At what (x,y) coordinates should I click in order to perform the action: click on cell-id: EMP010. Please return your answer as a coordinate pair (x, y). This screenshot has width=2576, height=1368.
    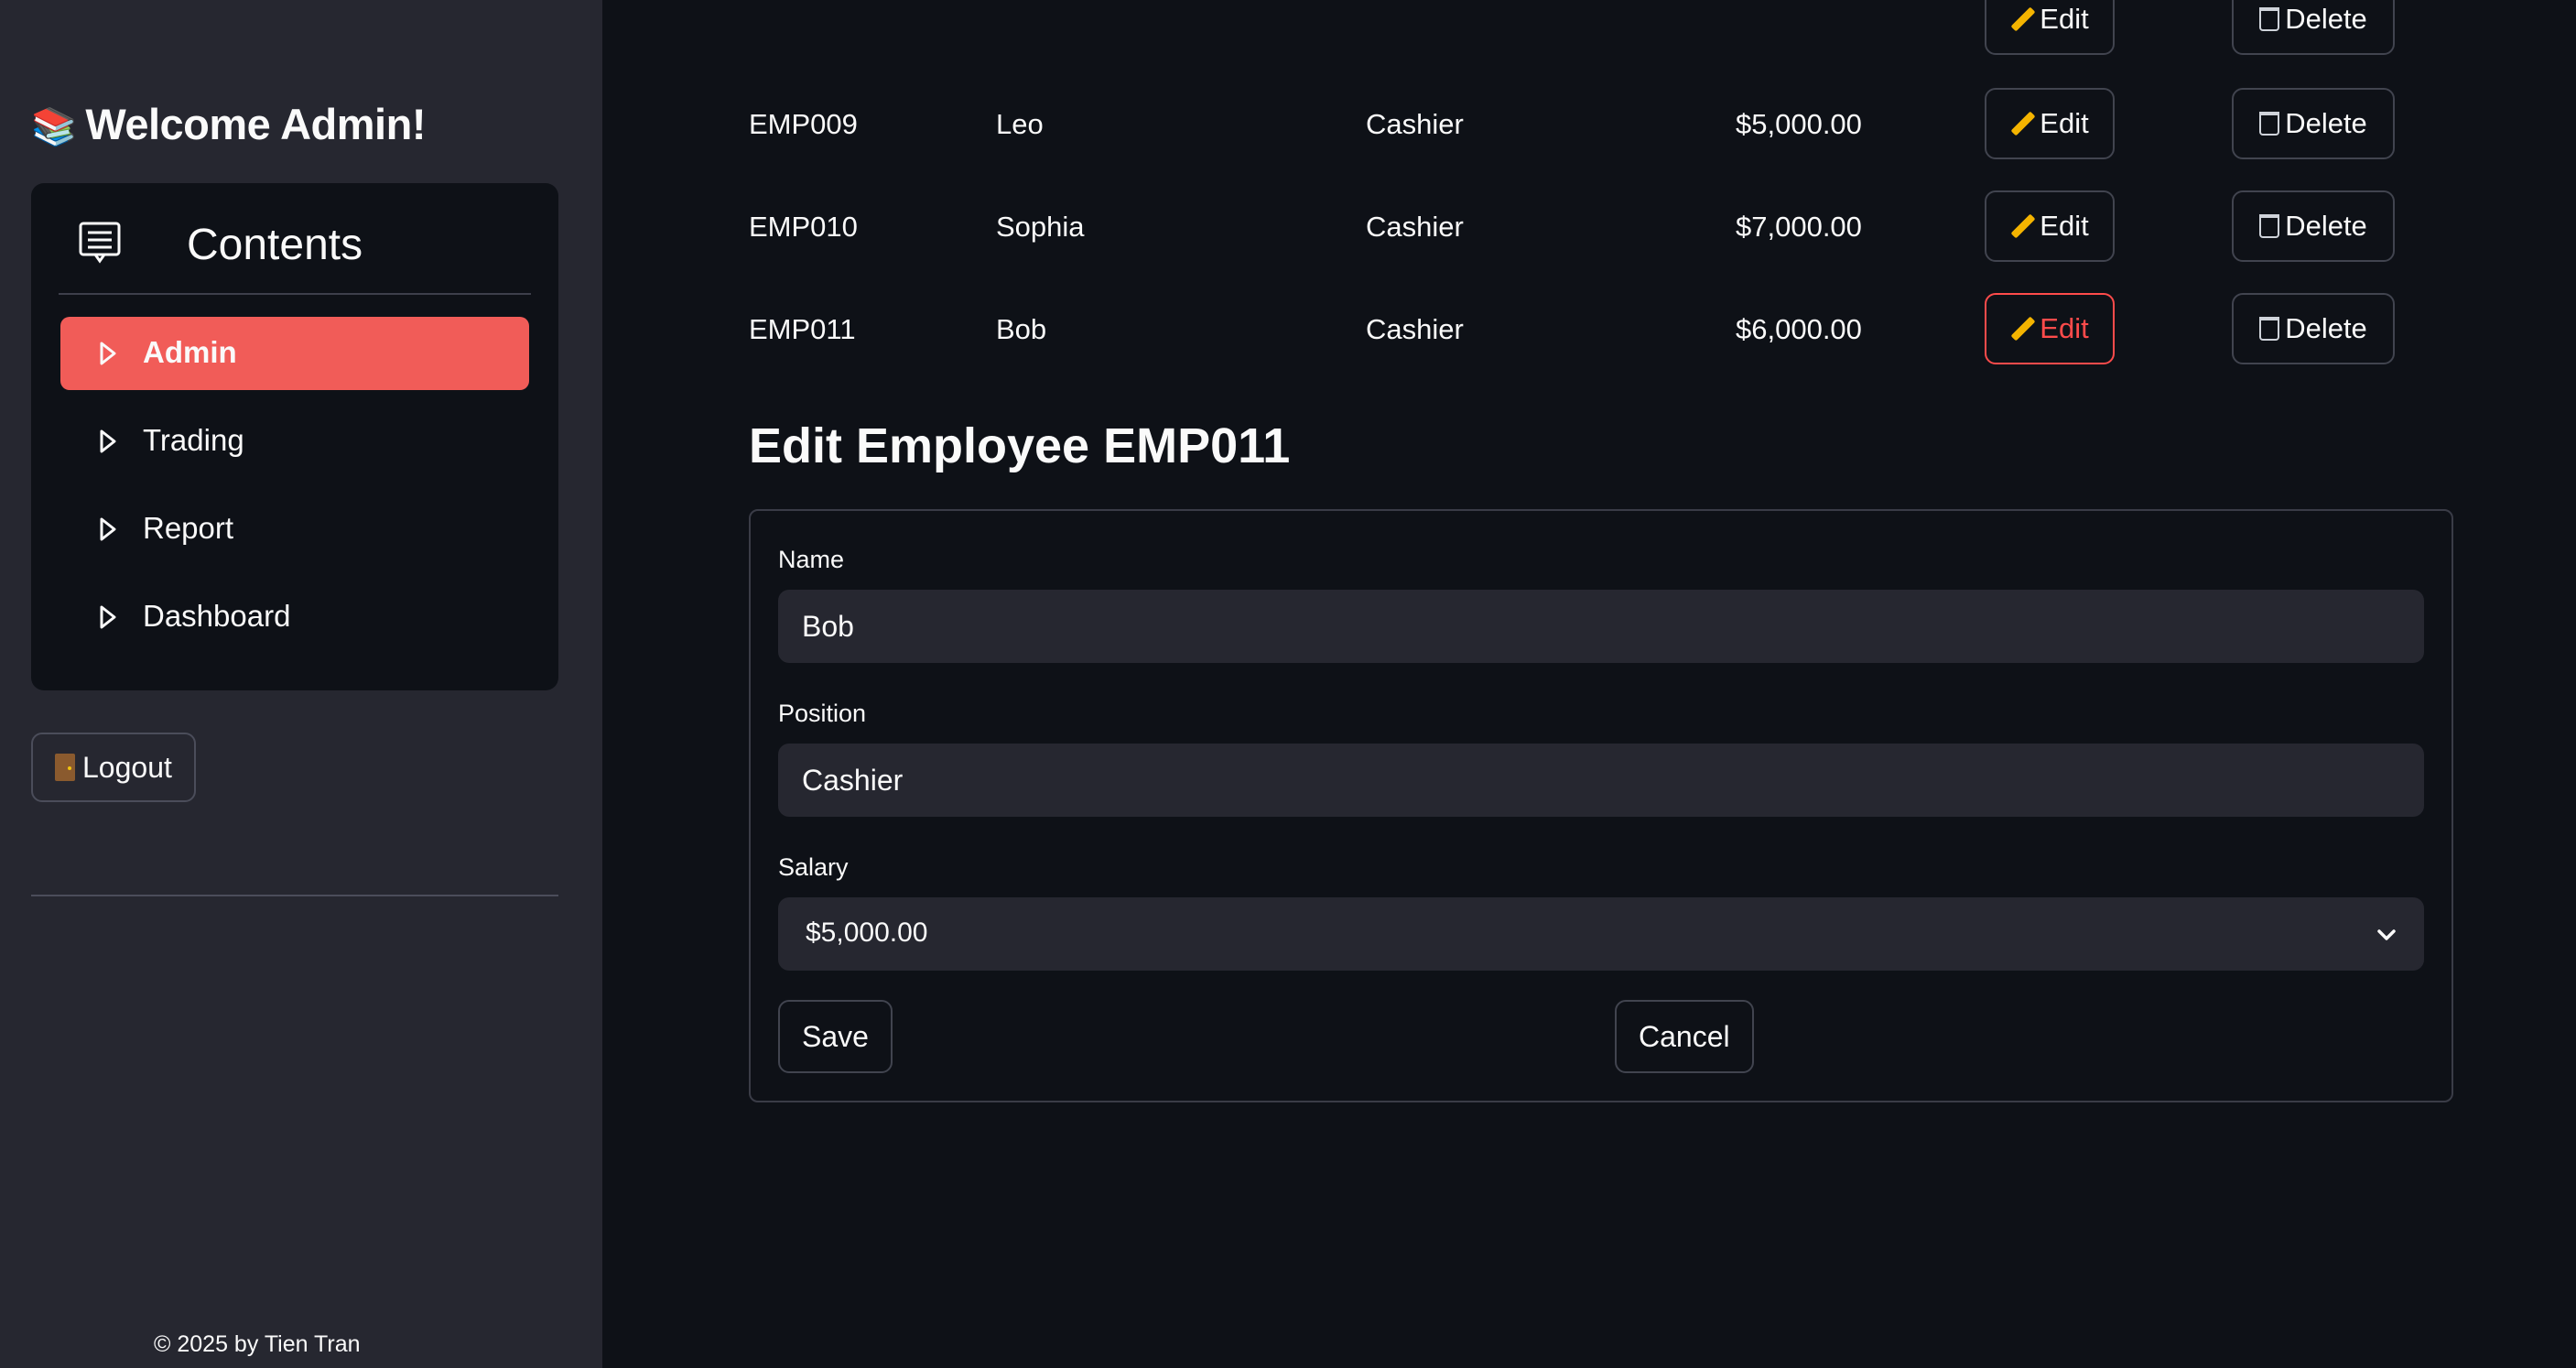
    Looking at the image, I should click on (804, 227).